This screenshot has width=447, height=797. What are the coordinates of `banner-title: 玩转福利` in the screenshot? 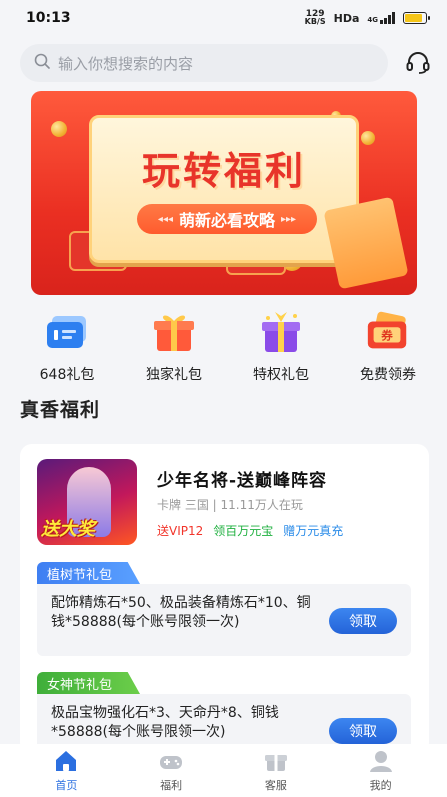 It's located at (223, 171).